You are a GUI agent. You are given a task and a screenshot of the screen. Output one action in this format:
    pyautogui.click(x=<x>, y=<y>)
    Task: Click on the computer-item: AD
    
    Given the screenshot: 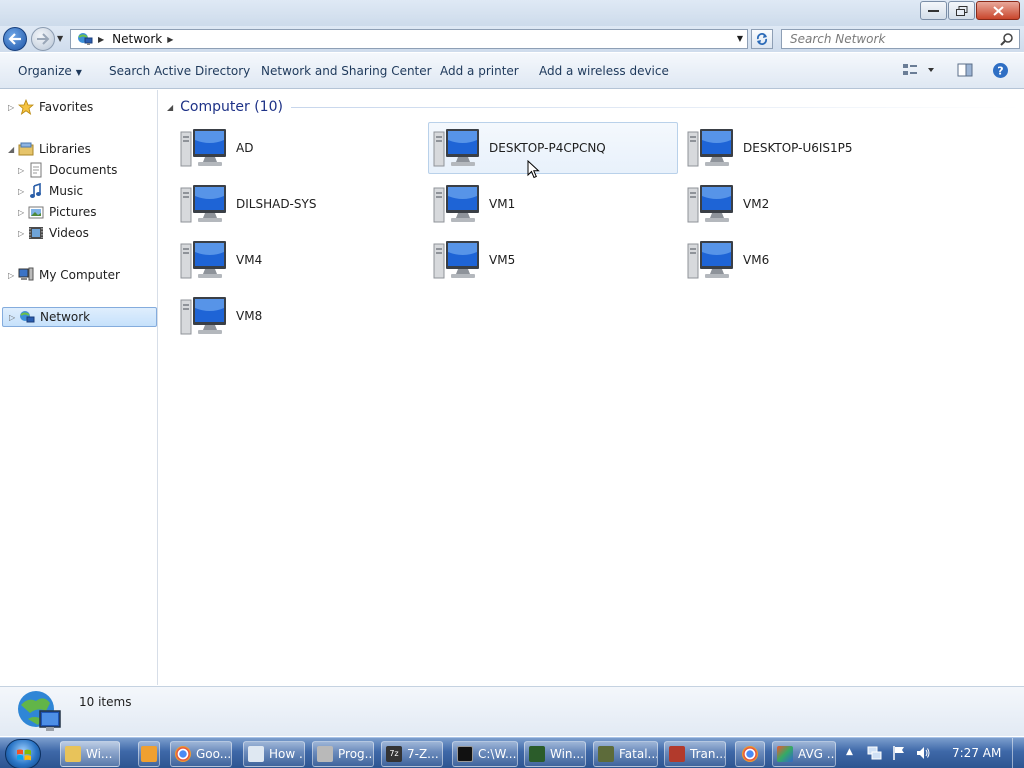 What is the action you would take?
    pyautogui.click(x=300, y=148)
    